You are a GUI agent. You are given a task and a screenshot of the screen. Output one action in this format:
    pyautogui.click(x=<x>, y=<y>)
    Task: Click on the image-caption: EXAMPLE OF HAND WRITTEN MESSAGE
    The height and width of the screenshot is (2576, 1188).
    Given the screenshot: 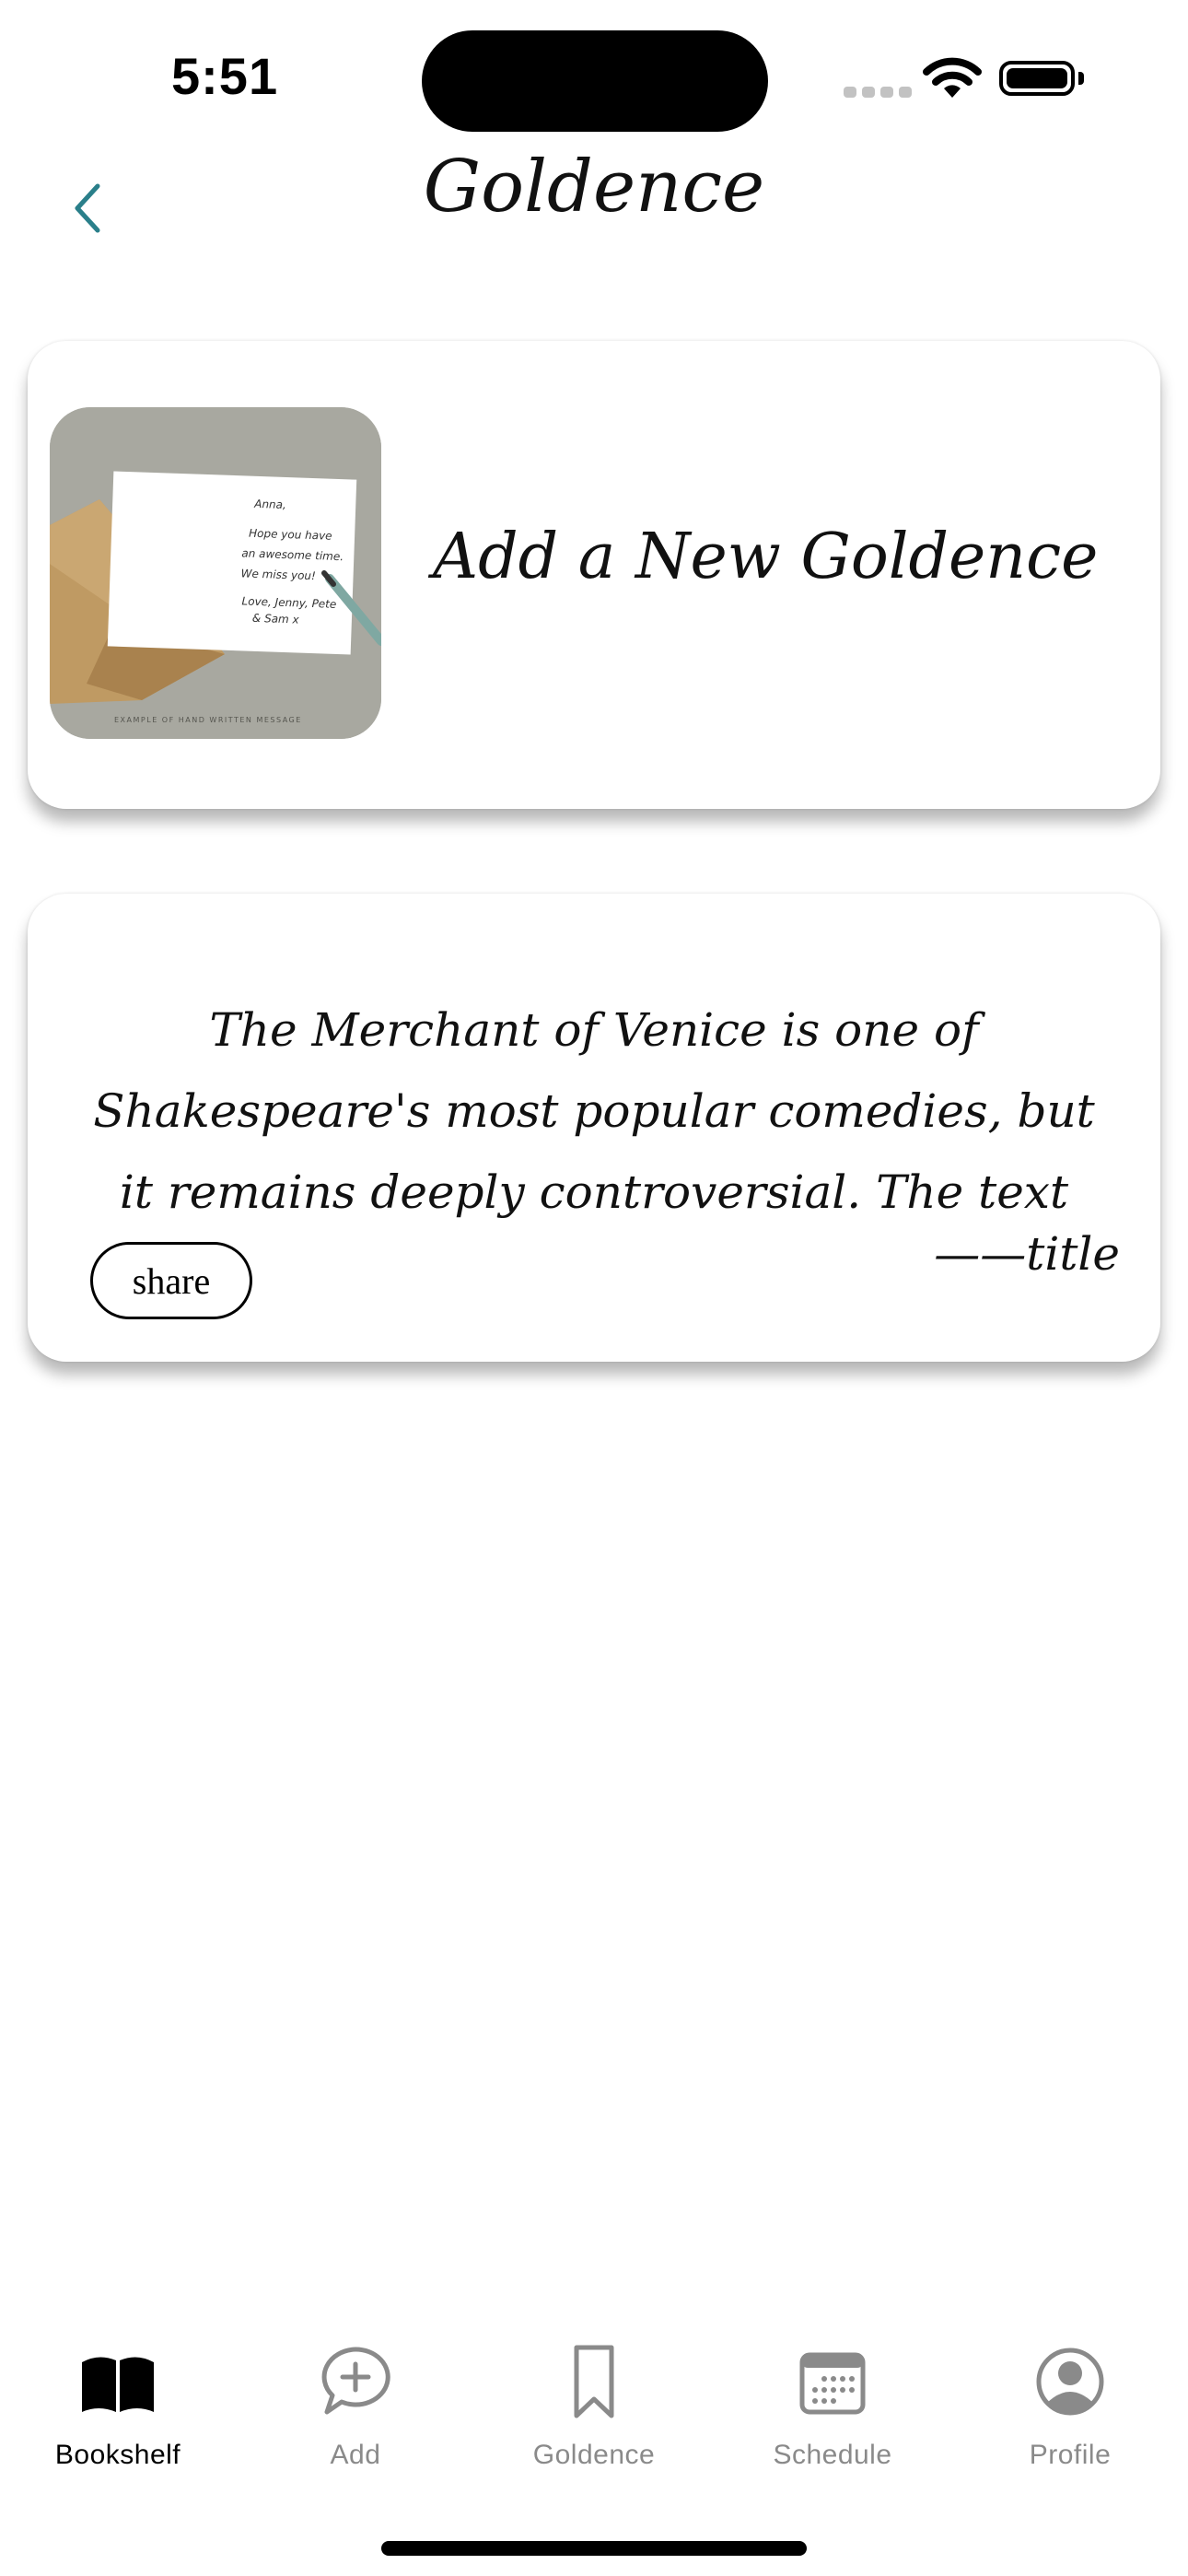 What is the action you would take?
    pyautogui.click(x=208, y=720)
    